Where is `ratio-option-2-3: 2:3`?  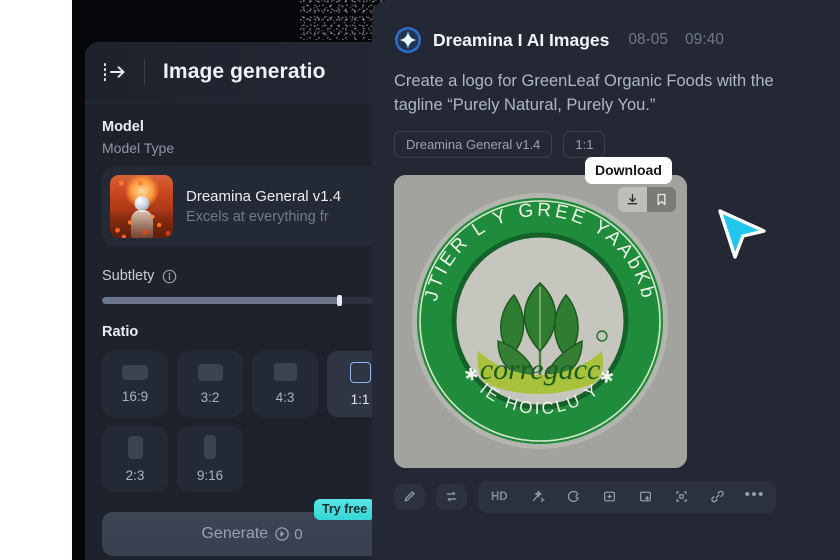
ratio-option-2-3: 2:3 is located at coordinates (135, 459).